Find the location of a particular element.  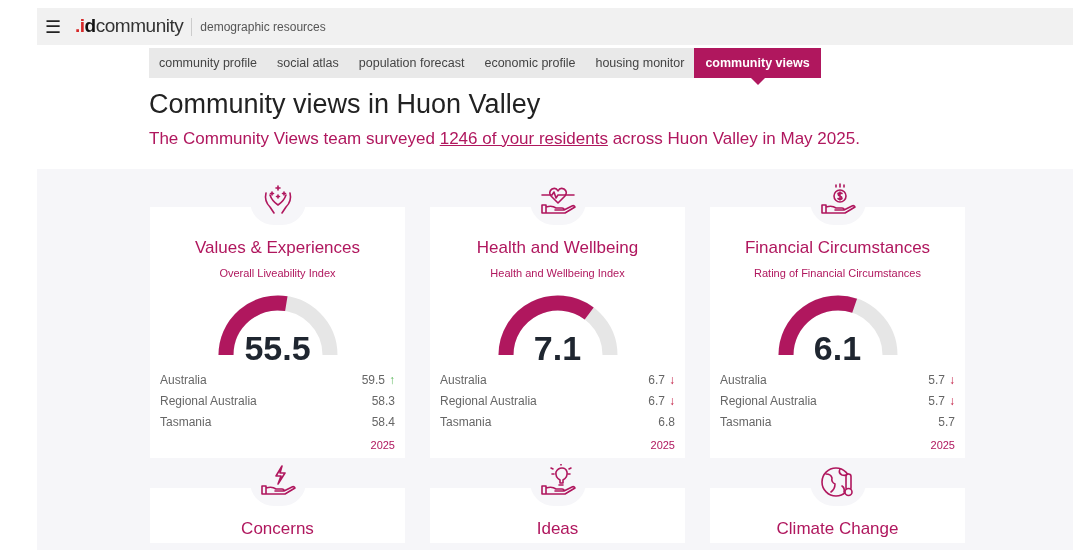

nav-tab: economic profile is located at coordinates (530, 63).